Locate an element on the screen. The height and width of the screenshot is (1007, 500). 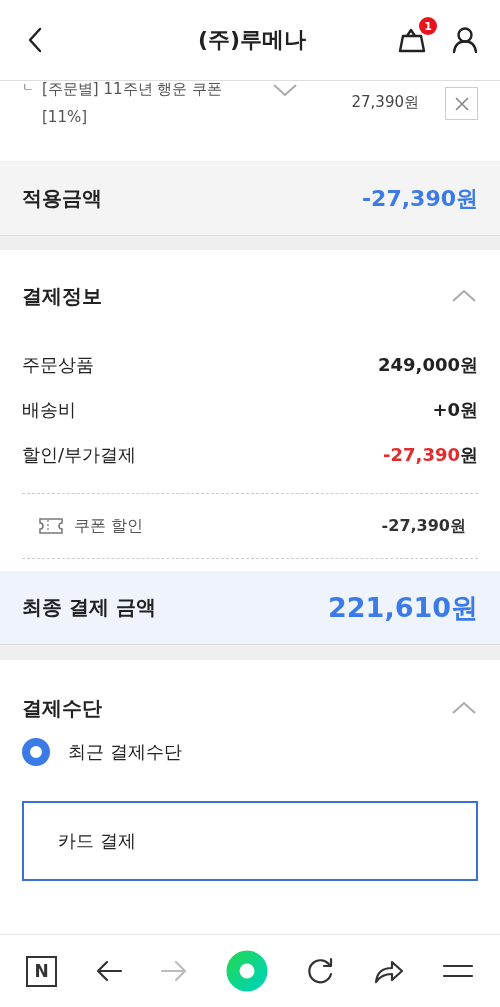
page-title: (주)루메나 is located at coordinates (252, 40).